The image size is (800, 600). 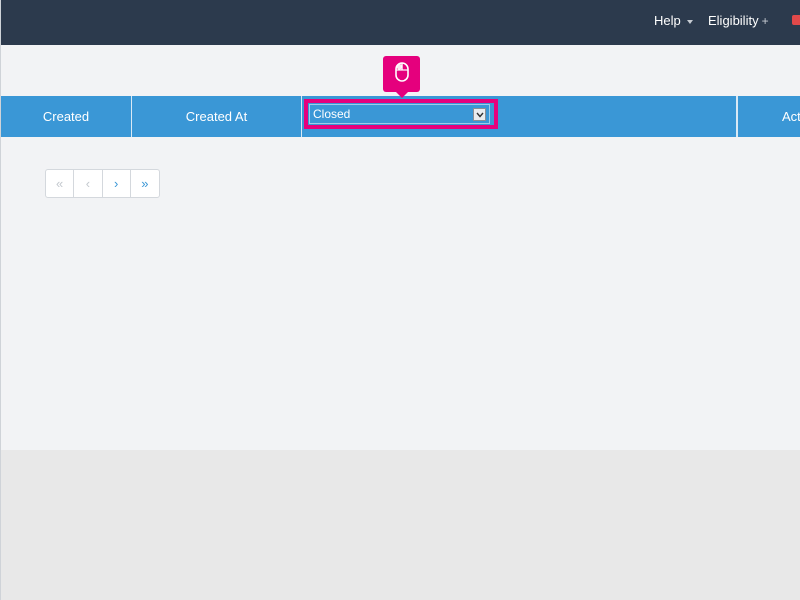 What do you see at coordinates (60, 183) in the screenshot?
I see `first-page-button: «` at bounding box center [60, 183].